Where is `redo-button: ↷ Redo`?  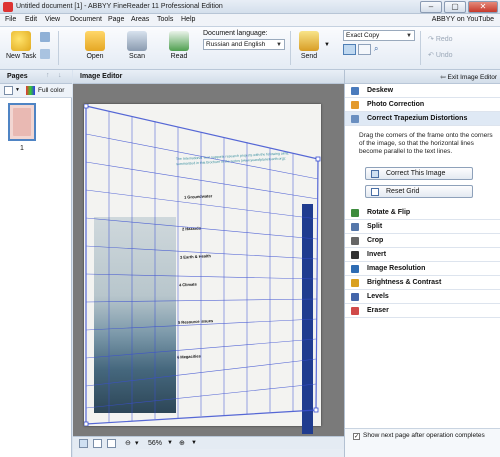
redo-button: ↷ Redo is located at coordinates (440, 39).